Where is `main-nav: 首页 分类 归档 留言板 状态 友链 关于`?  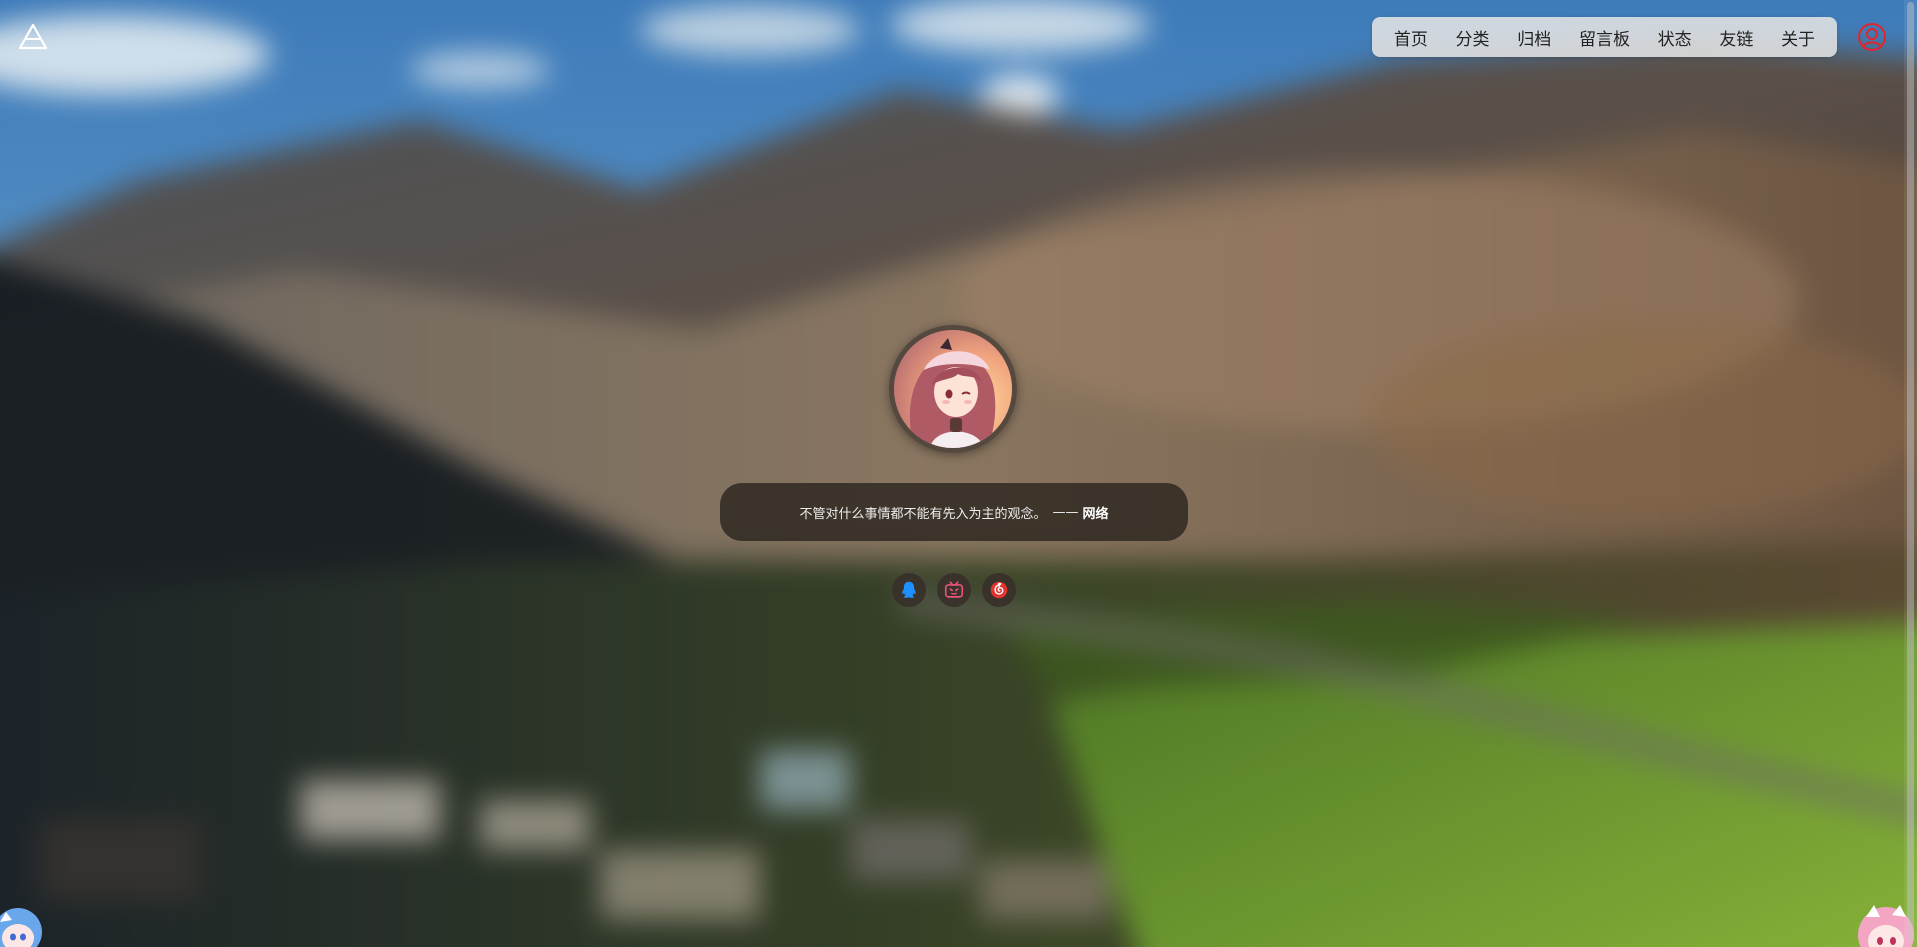 main-nav: 首页 分类 归档 留言板 状态 友链 关于 is located at coordinates (1604, 37).